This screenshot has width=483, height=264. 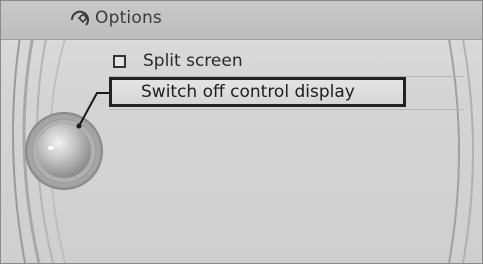 I want to click on page-title: Options, so click(x=128, y=18).